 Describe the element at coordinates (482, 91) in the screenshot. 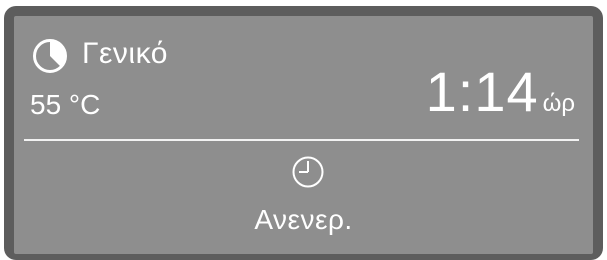

I see `duration-value: 1:14` at that location.